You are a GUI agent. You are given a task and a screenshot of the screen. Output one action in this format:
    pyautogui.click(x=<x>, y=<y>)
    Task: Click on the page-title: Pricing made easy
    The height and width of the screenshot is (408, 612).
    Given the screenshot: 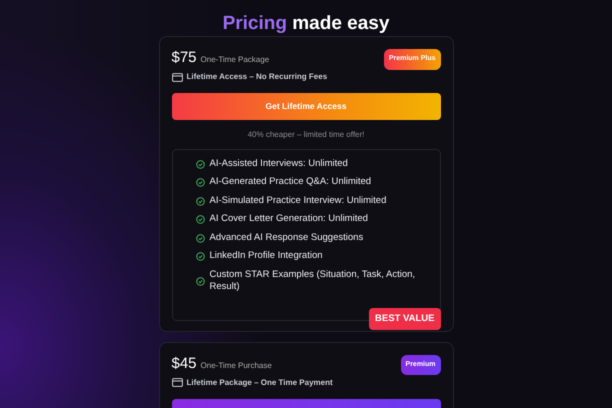 What is the action you would take?
    pyautogui.click(x=306, y=24)
    